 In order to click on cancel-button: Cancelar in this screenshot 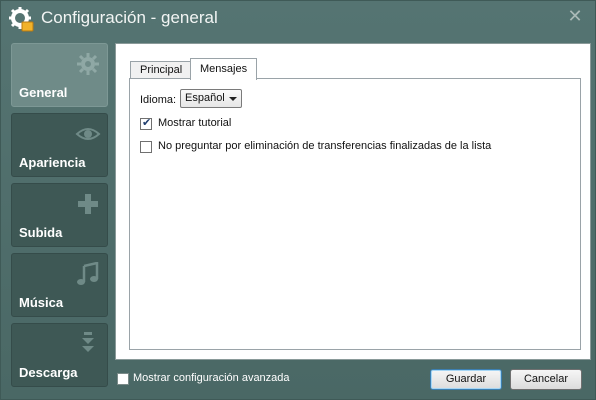, I will do `click(546, 379)`.